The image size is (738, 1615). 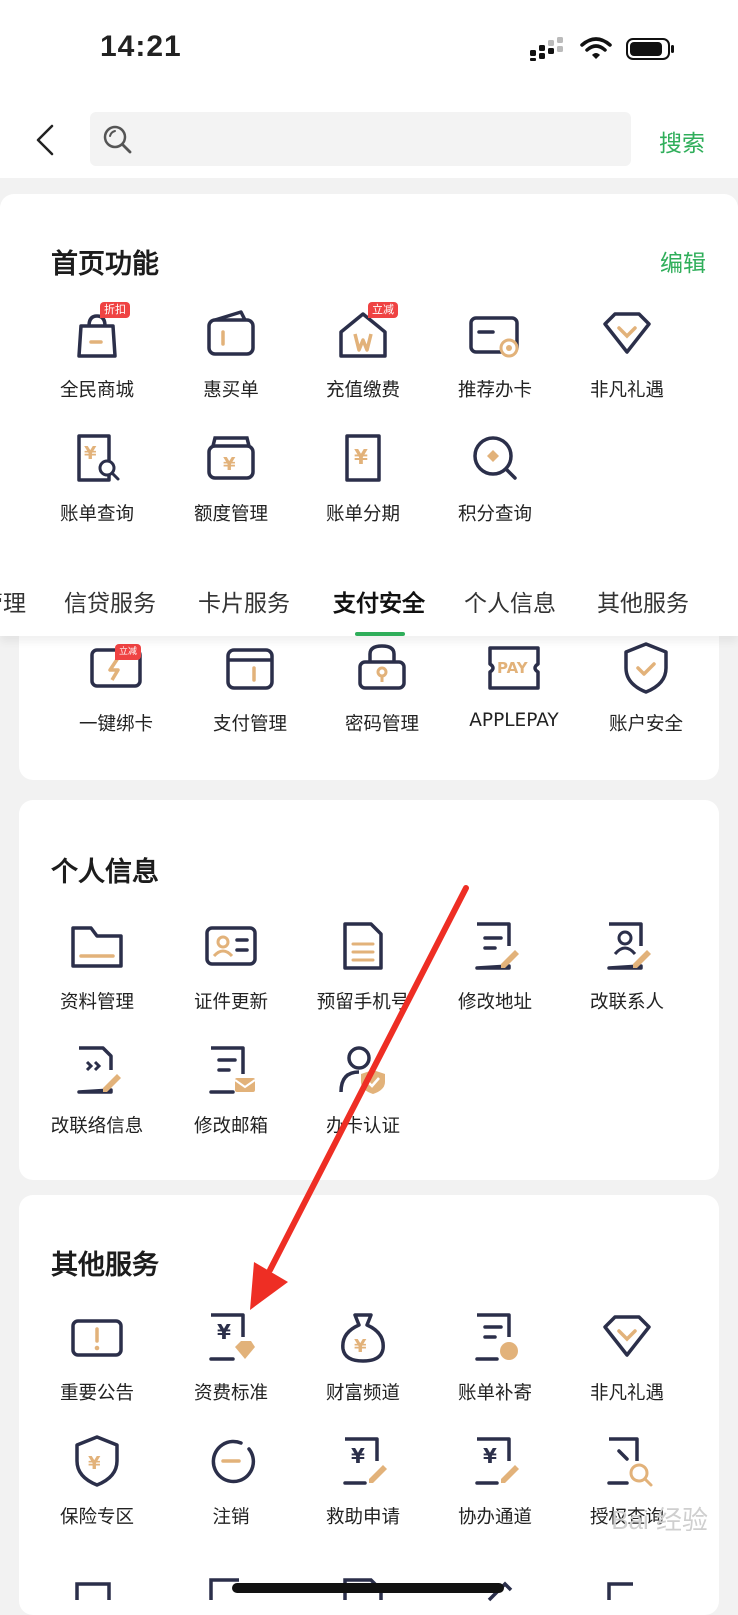 What do you see at coordinates (97, 947) in the screenshot?
I see `folder-icon` at bounding box center [97, 947].